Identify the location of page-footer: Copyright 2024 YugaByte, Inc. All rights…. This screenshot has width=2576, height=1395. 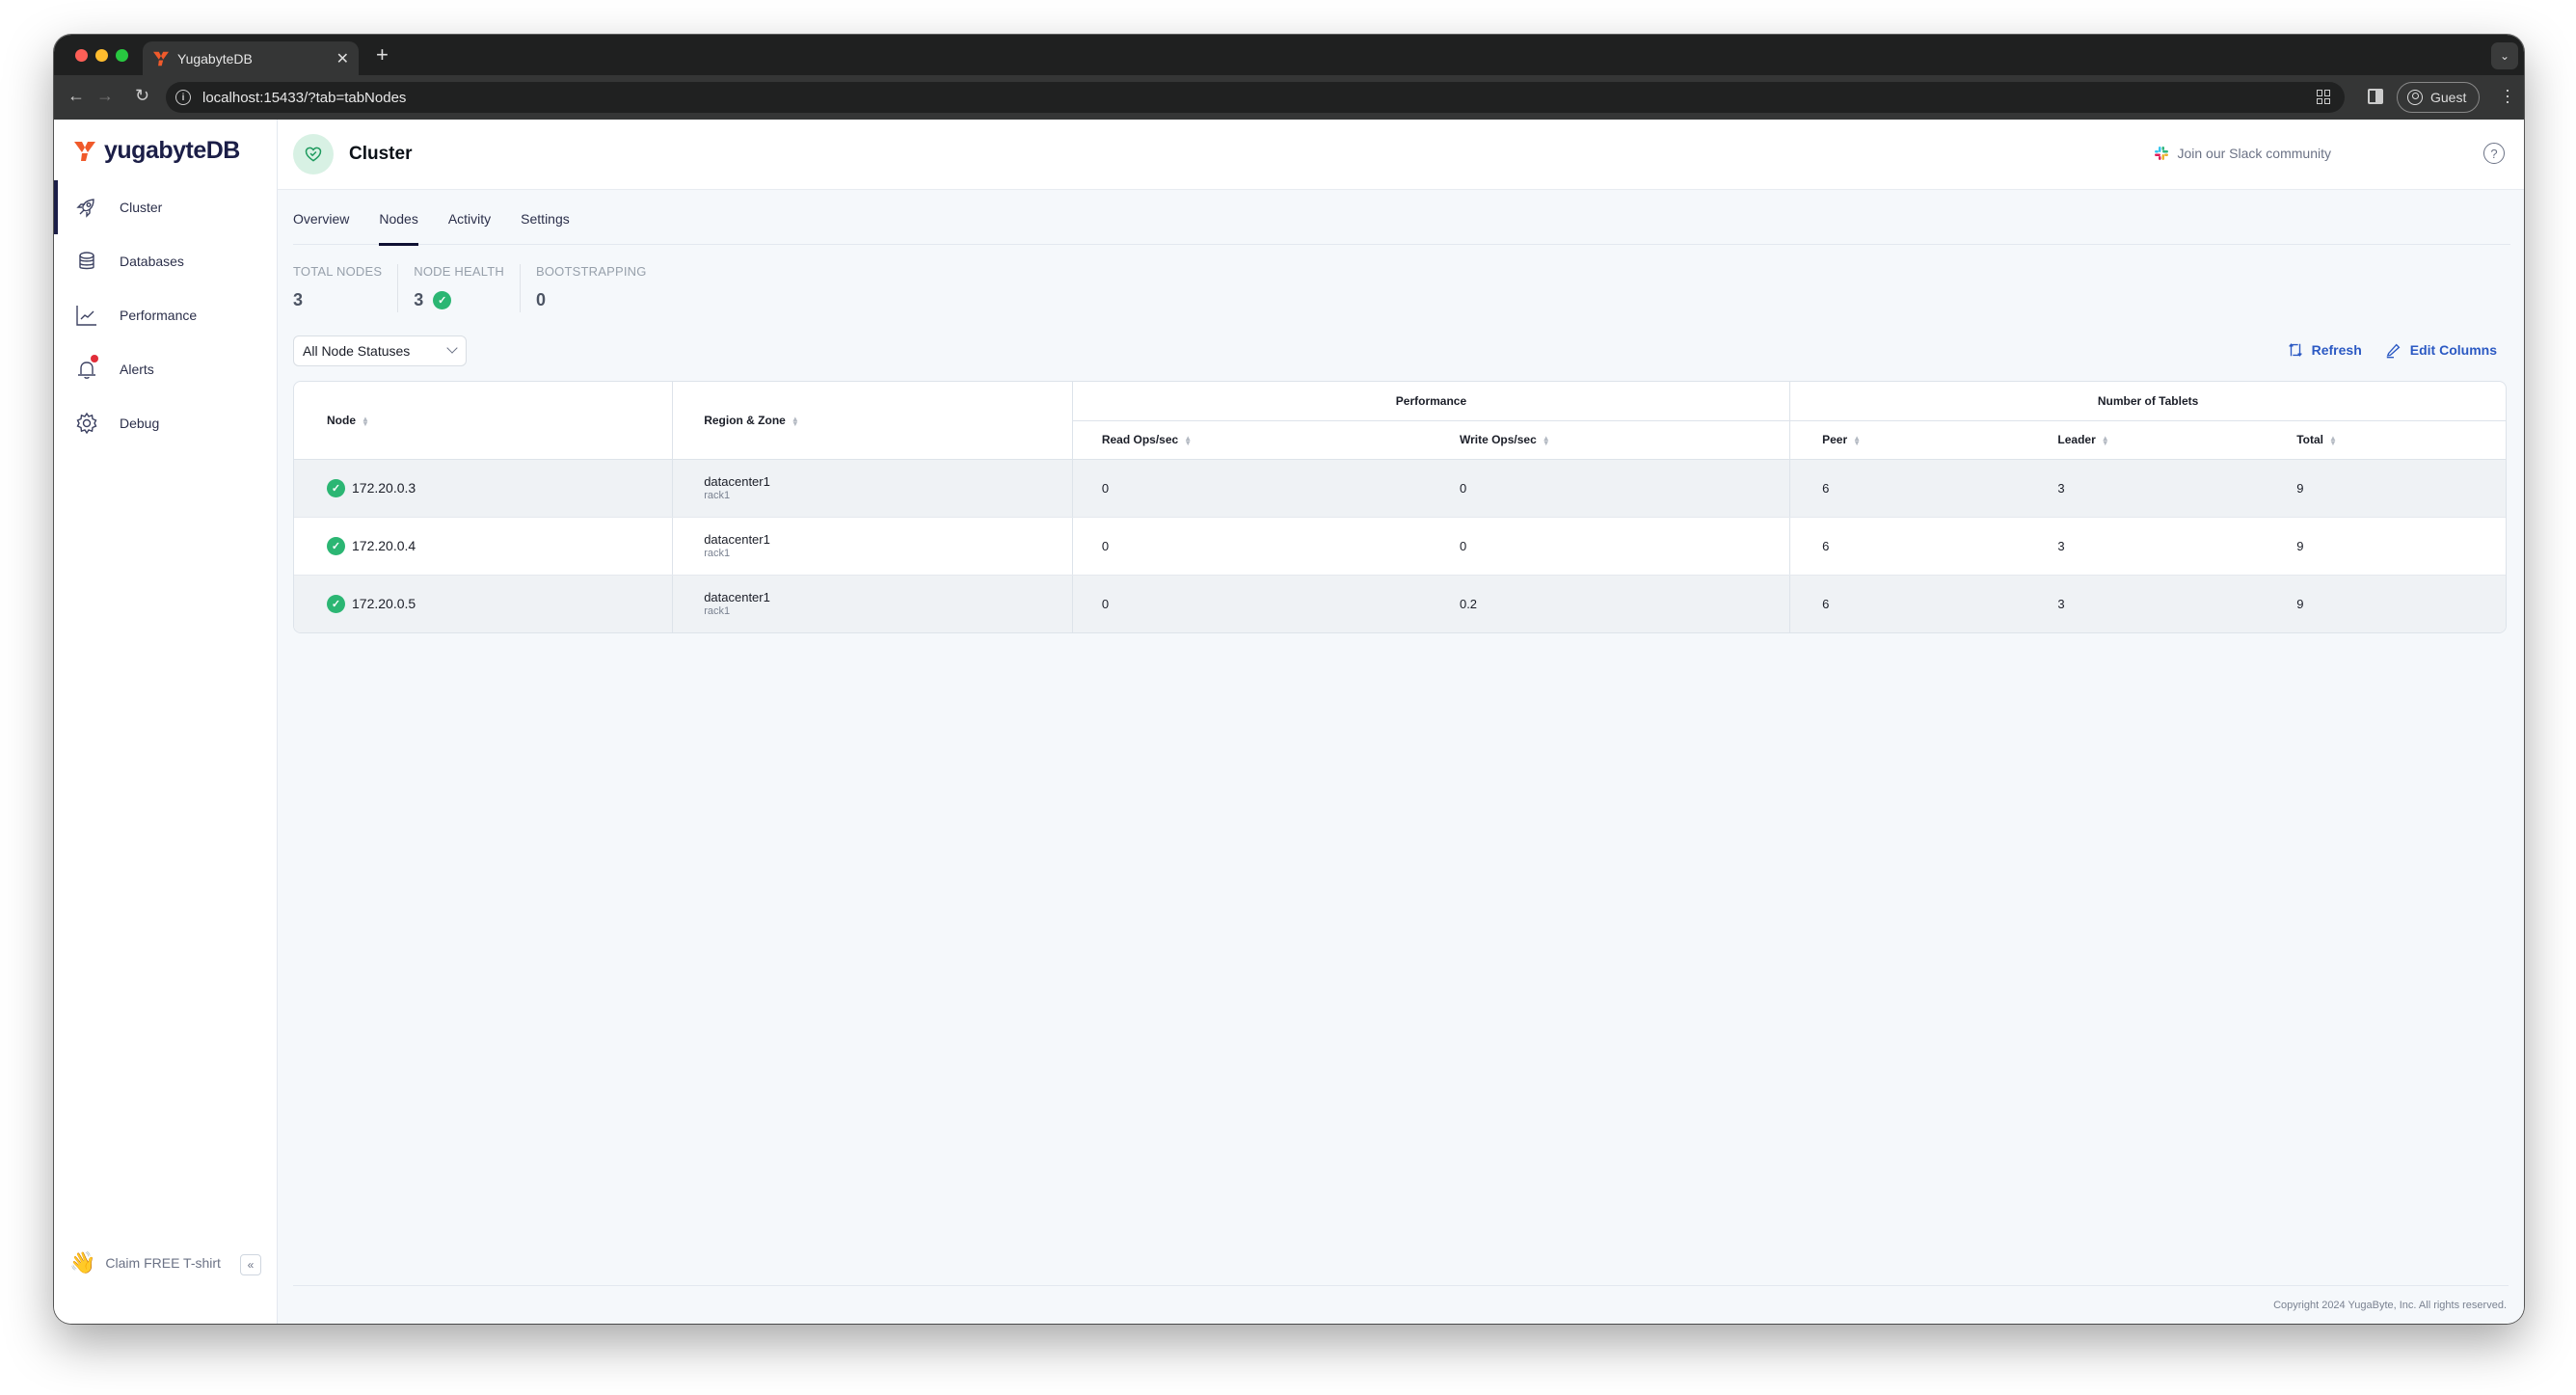
(1401, 1304).